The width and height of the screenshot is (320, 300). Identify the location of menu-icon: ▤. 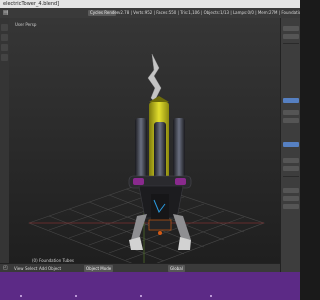
(6, 13).